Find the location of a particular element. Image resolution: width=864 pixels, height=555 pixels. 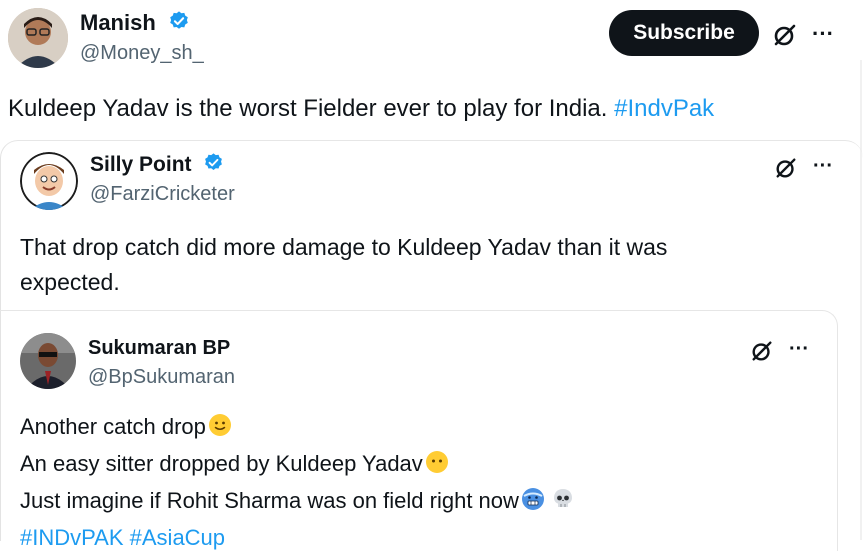

avatar-sukumaran is located at coordinates (48, 361).